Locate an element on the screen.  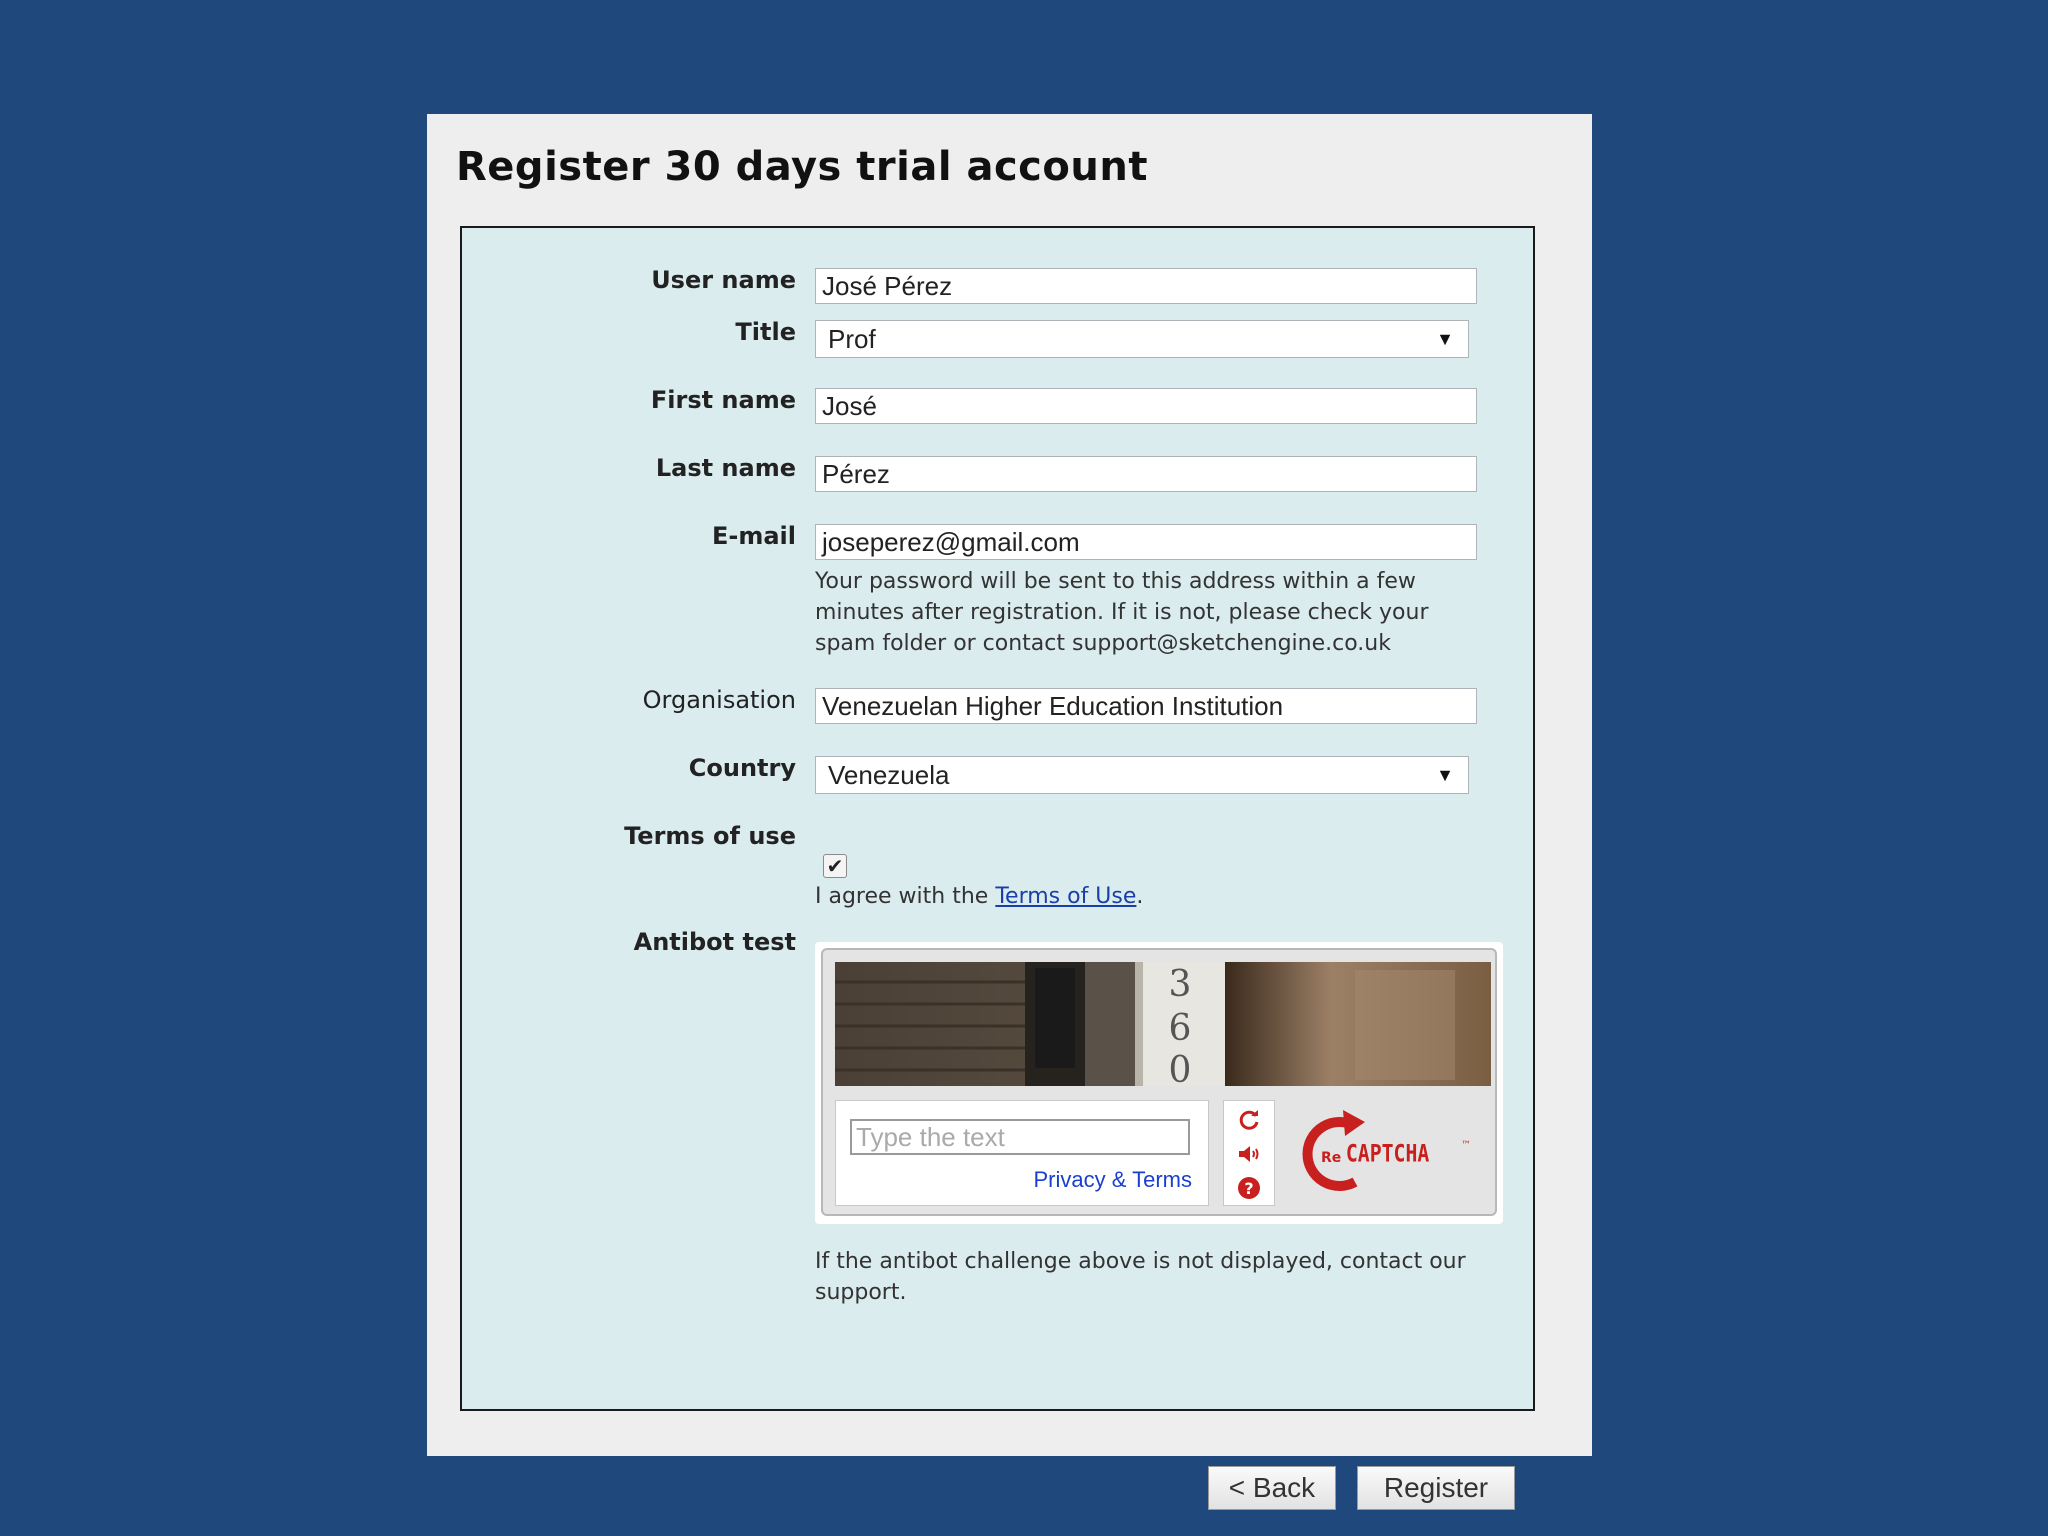
firstname-label: First name is located at coordinates (723, 400).